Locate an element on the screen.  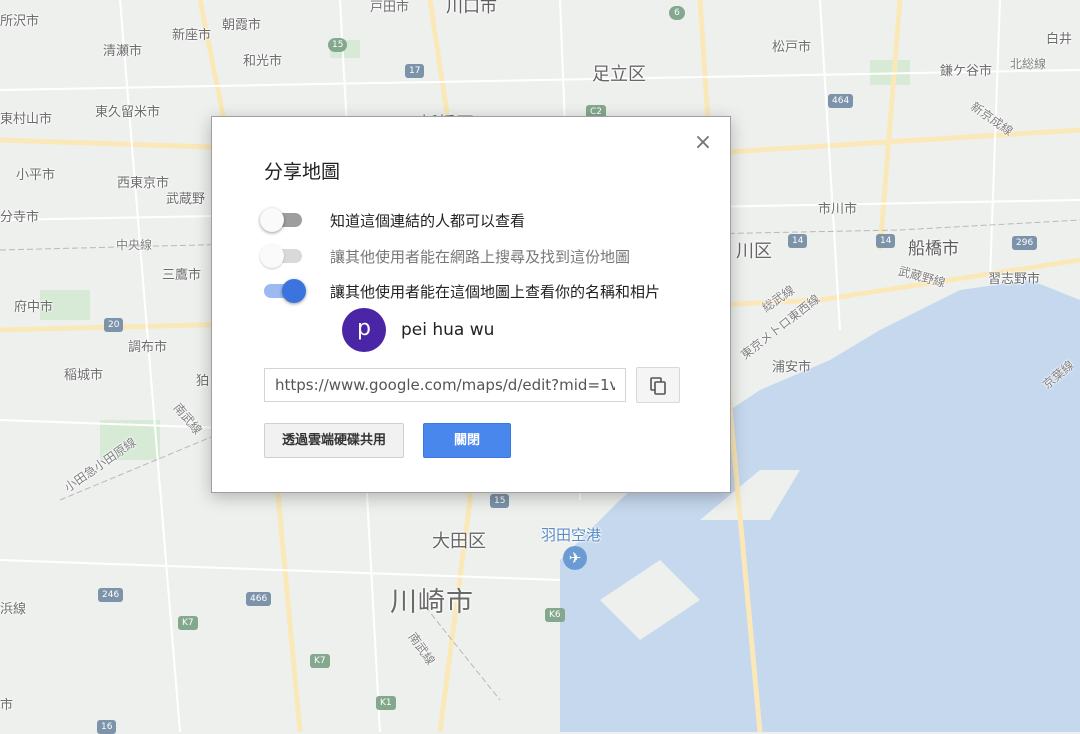
place-label: 市 is located at coordinates (7, 705).